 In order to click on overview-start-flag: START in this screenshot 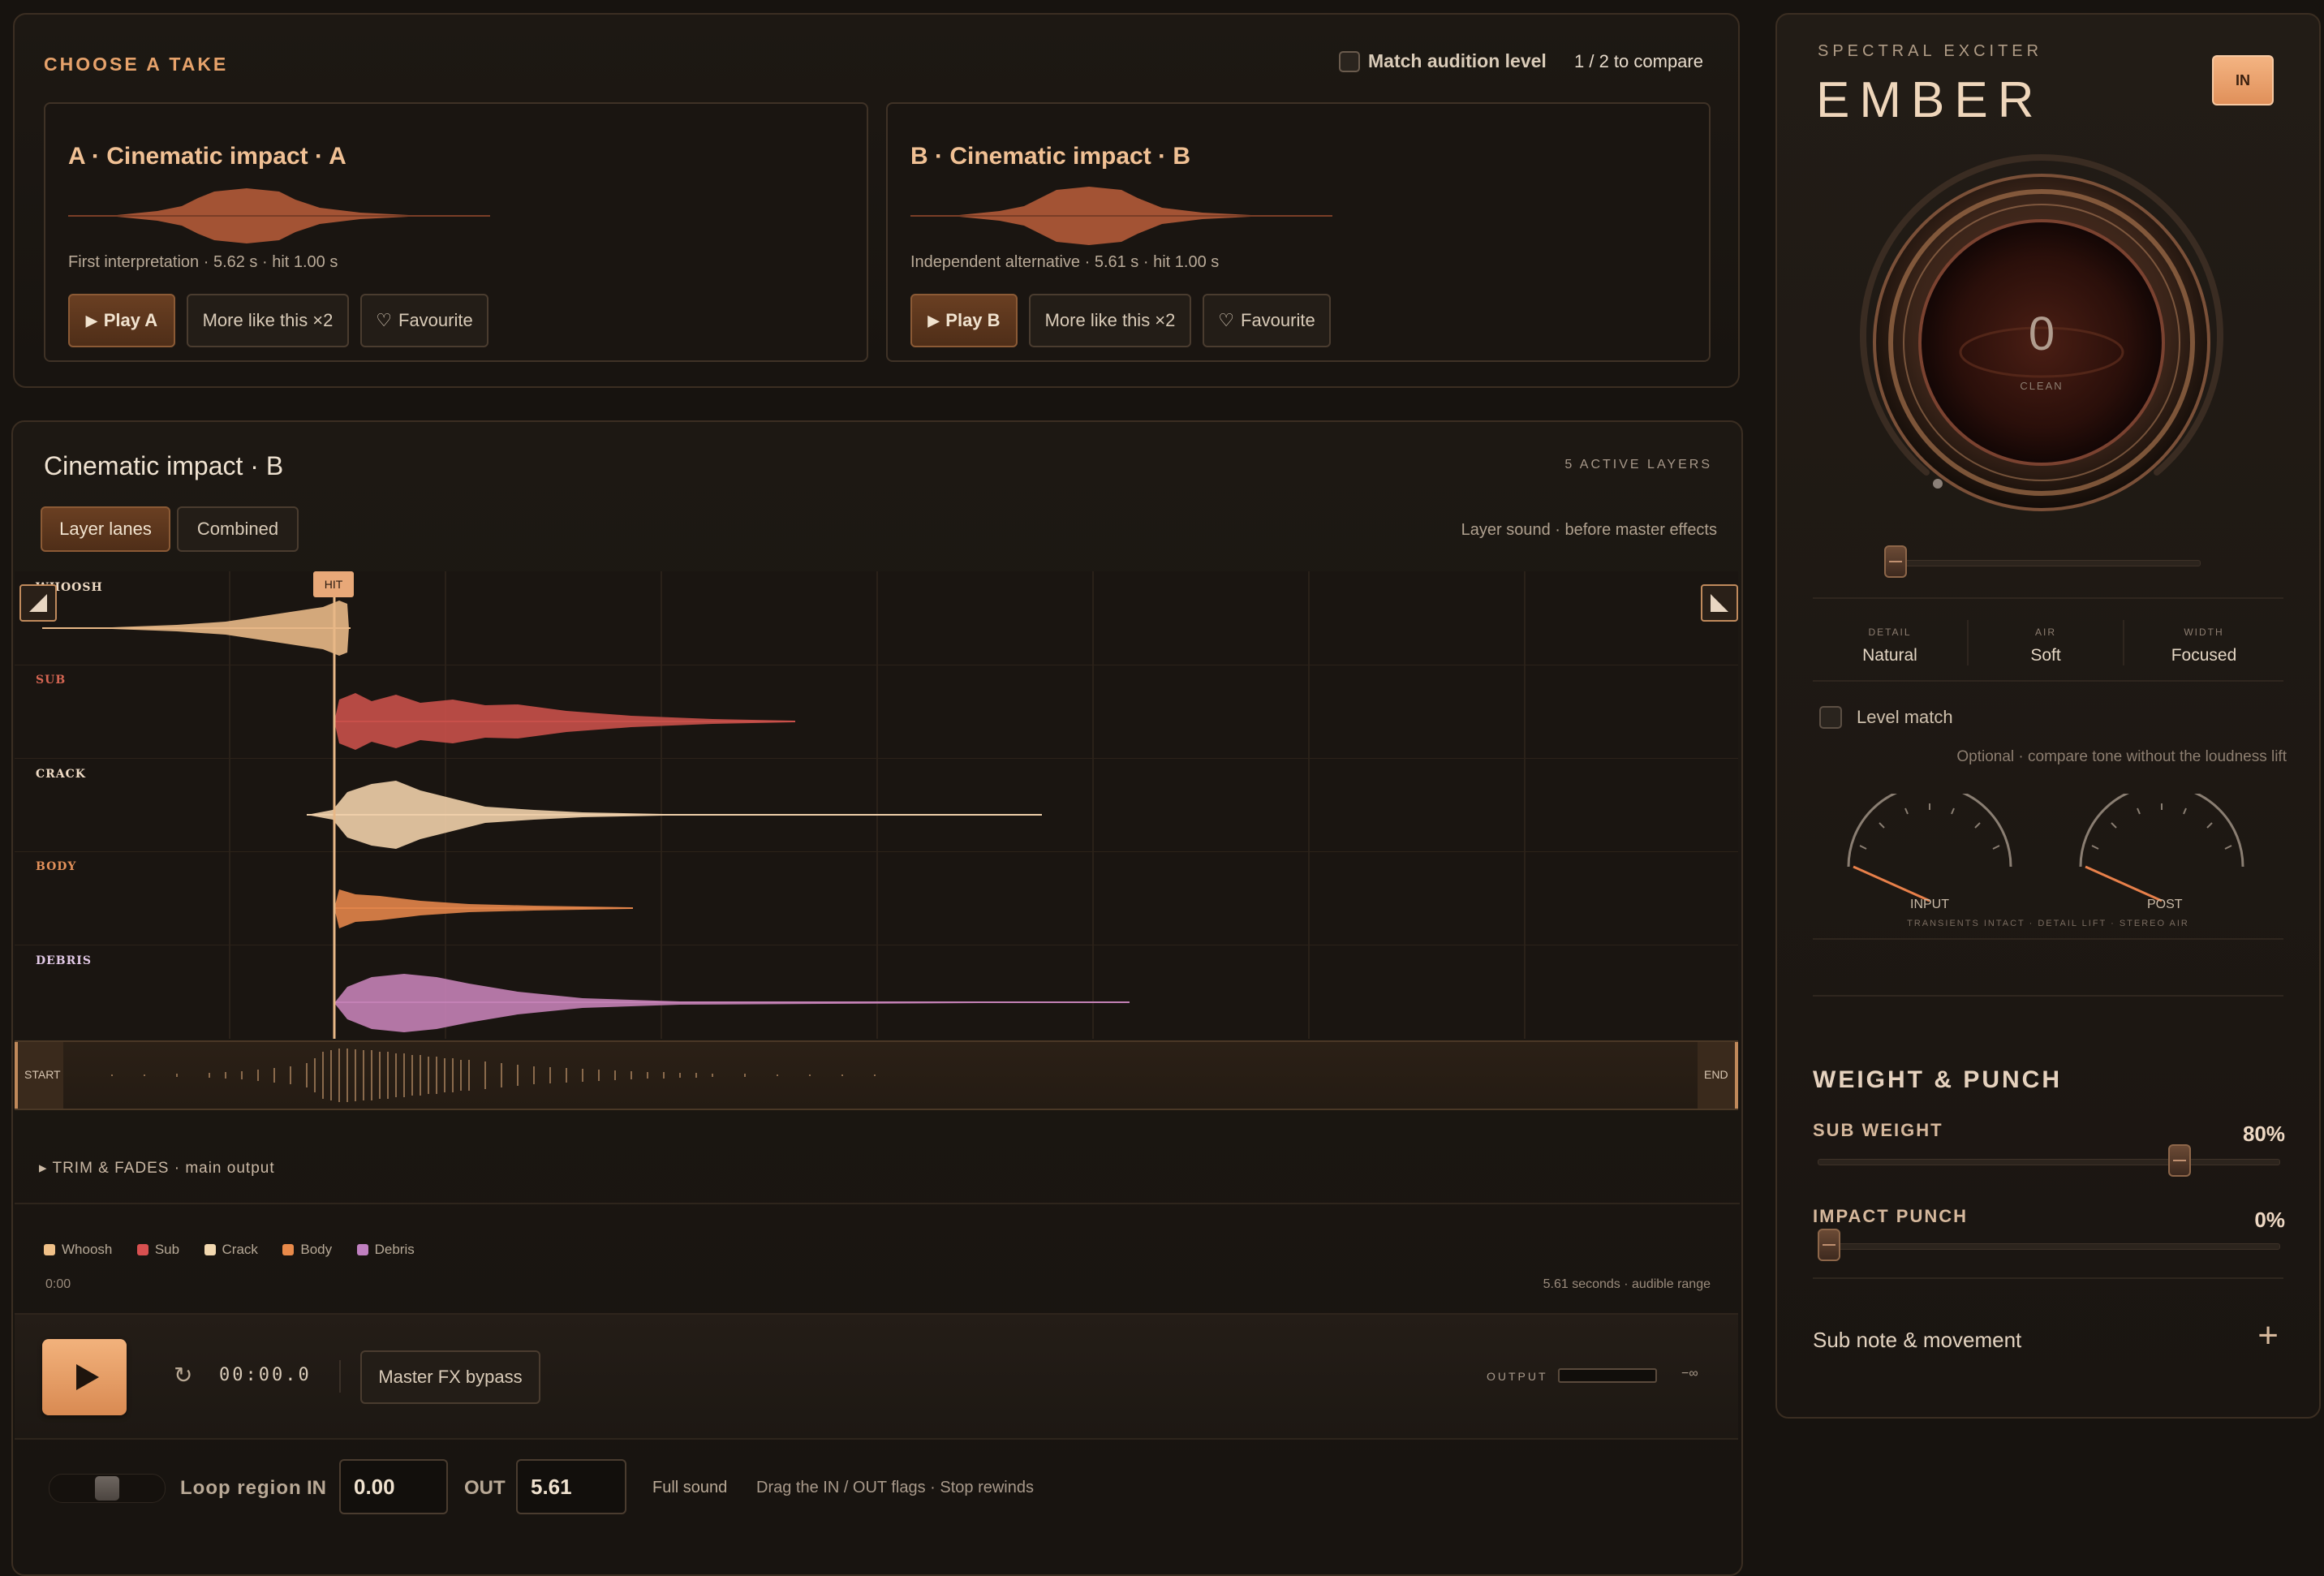, I will do `click(39, 1075)`.